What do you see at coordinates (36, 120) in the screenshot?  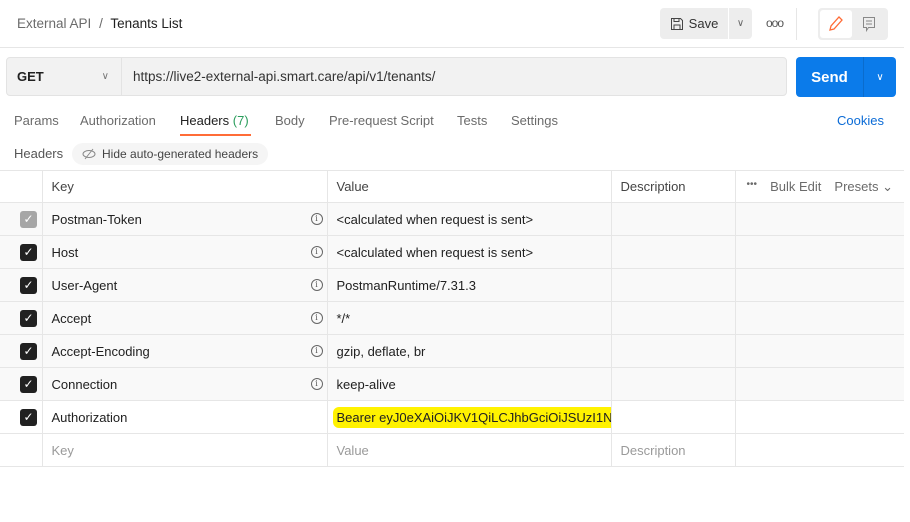 I see `tab-params: Params` at bounding box center [36, 120].